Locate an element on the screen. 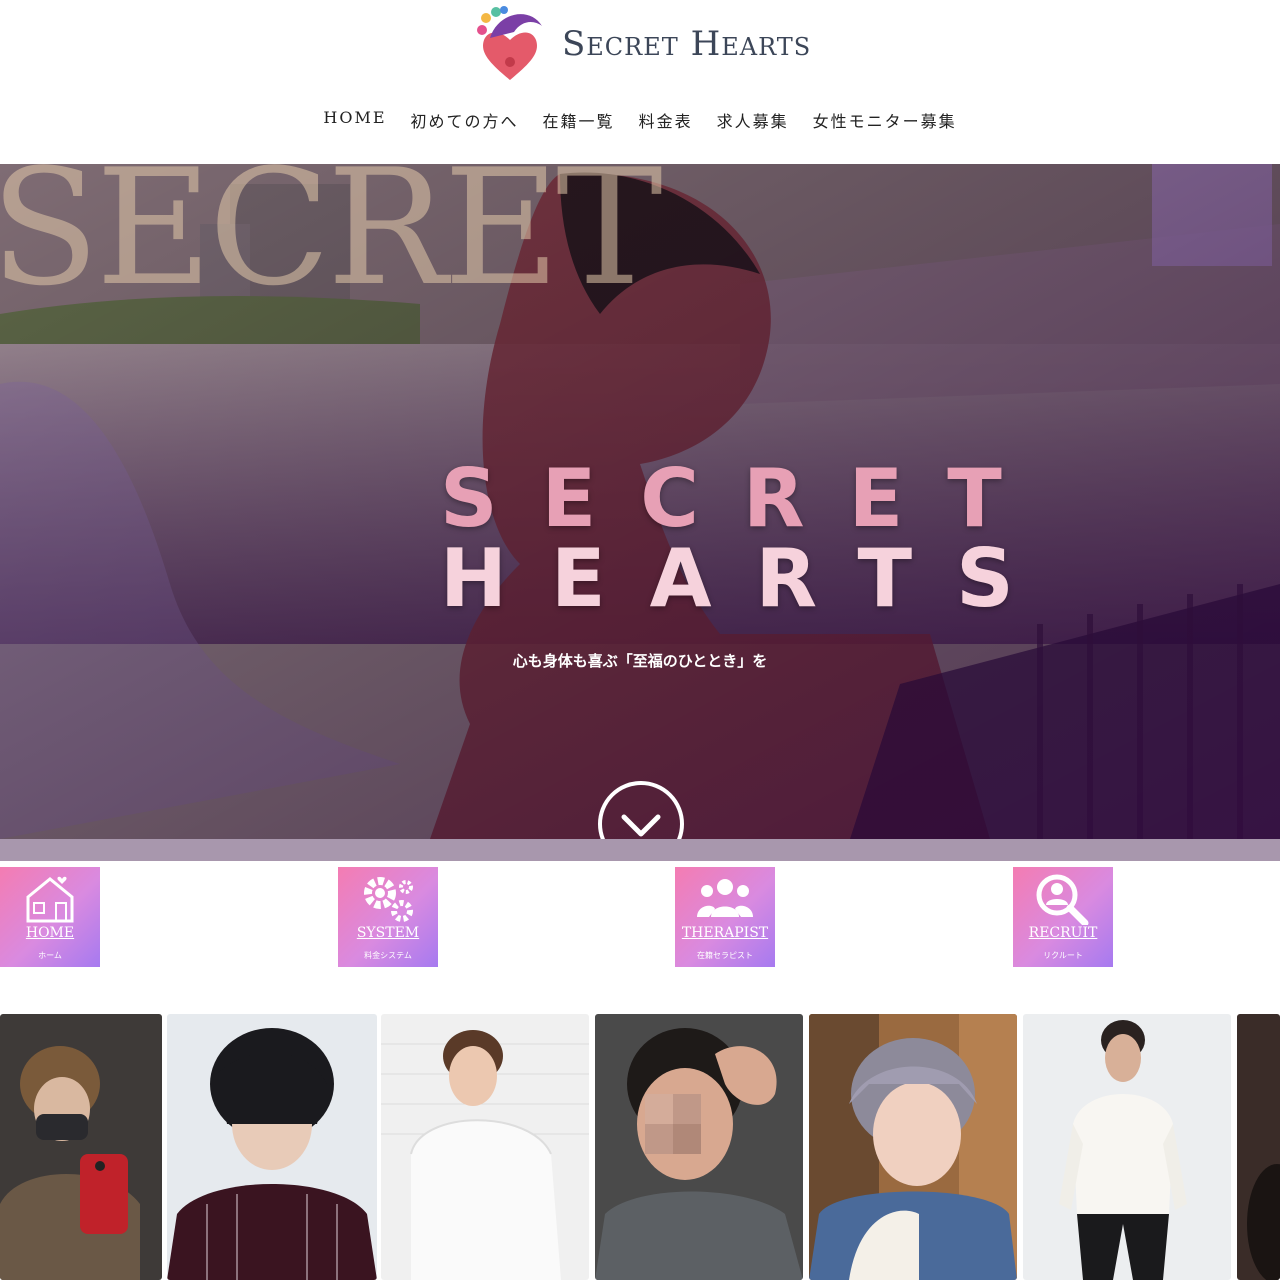 This screenshot has height=1280, width=1280. hero-title-line2: HEARTS is located at coordinates (749, 578).